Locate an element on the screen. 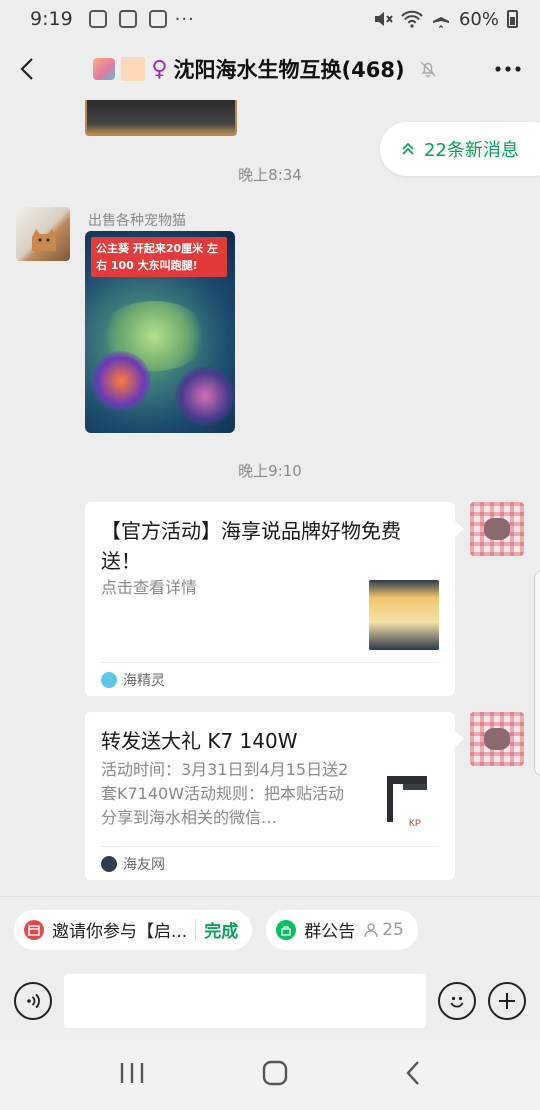 The width and height of the screenshot is (540, 1110). card-title: 【官方活动】海享说品牌好物免费送！ is located at coordinates (251, 546).